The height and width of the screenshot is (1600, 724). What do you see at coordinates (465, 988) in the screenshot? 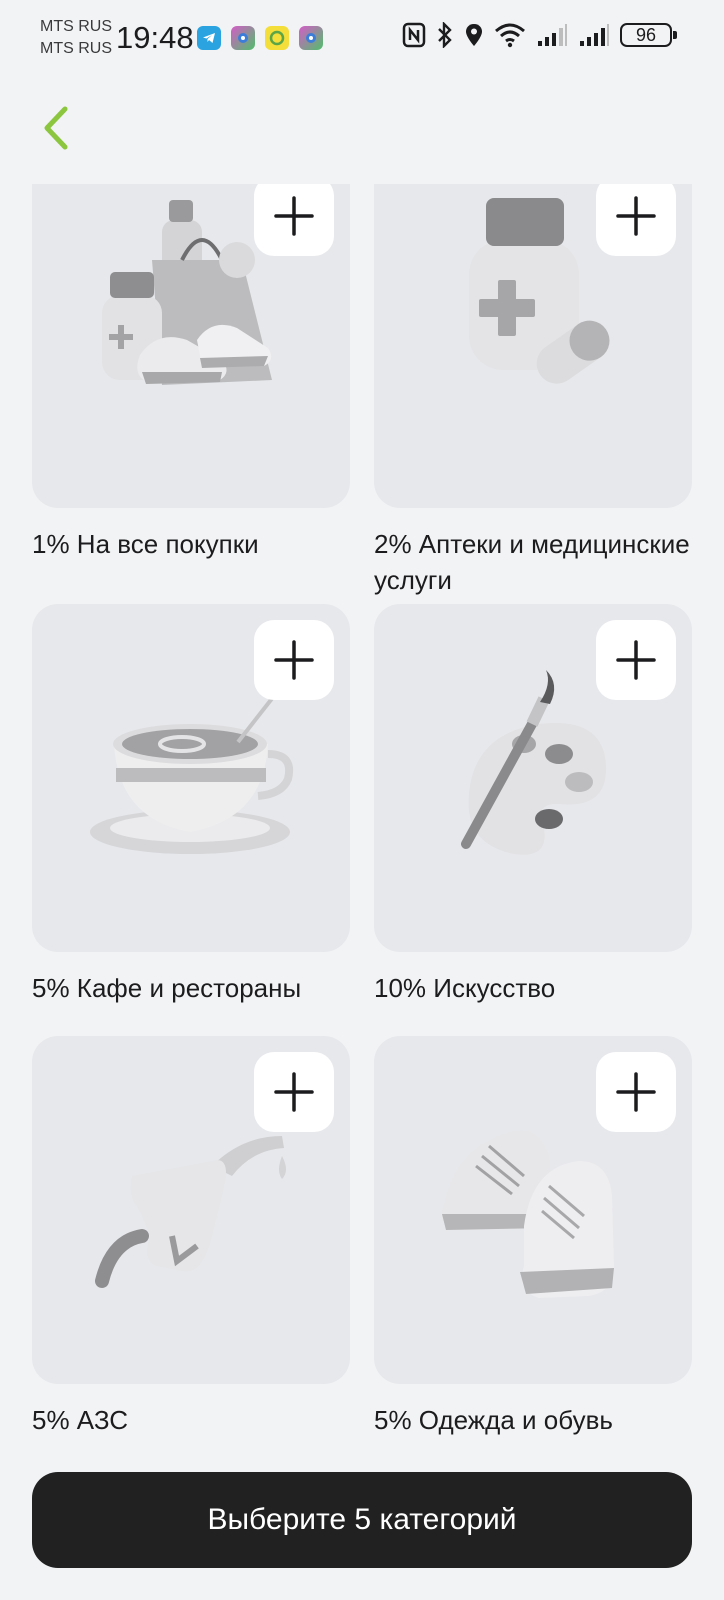
I see `category-label: 10% Искусство` at bounding box center [465, 988].